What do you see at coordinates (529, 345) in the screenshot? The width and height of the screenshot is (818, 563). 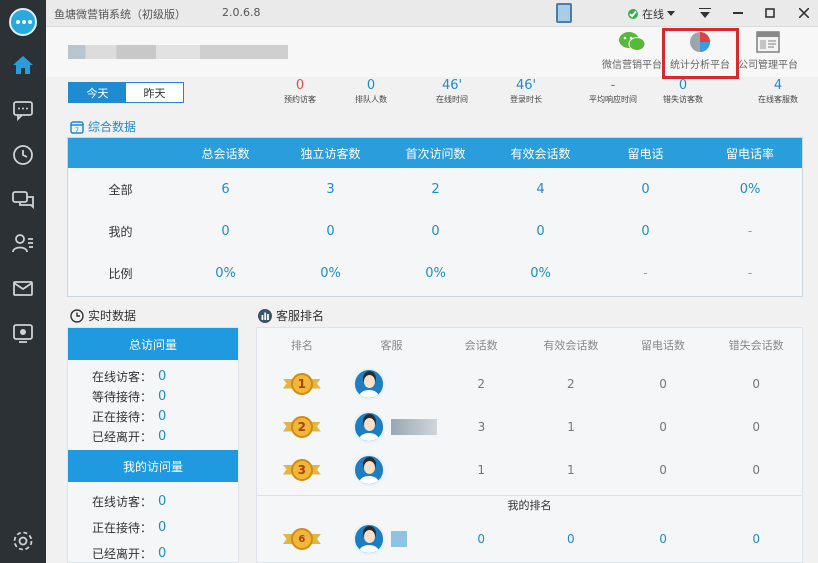 I see `table-header: 排名 客服 会话数 有效会话数 留电话数 错失会话数` at bounding box center [529, 345].